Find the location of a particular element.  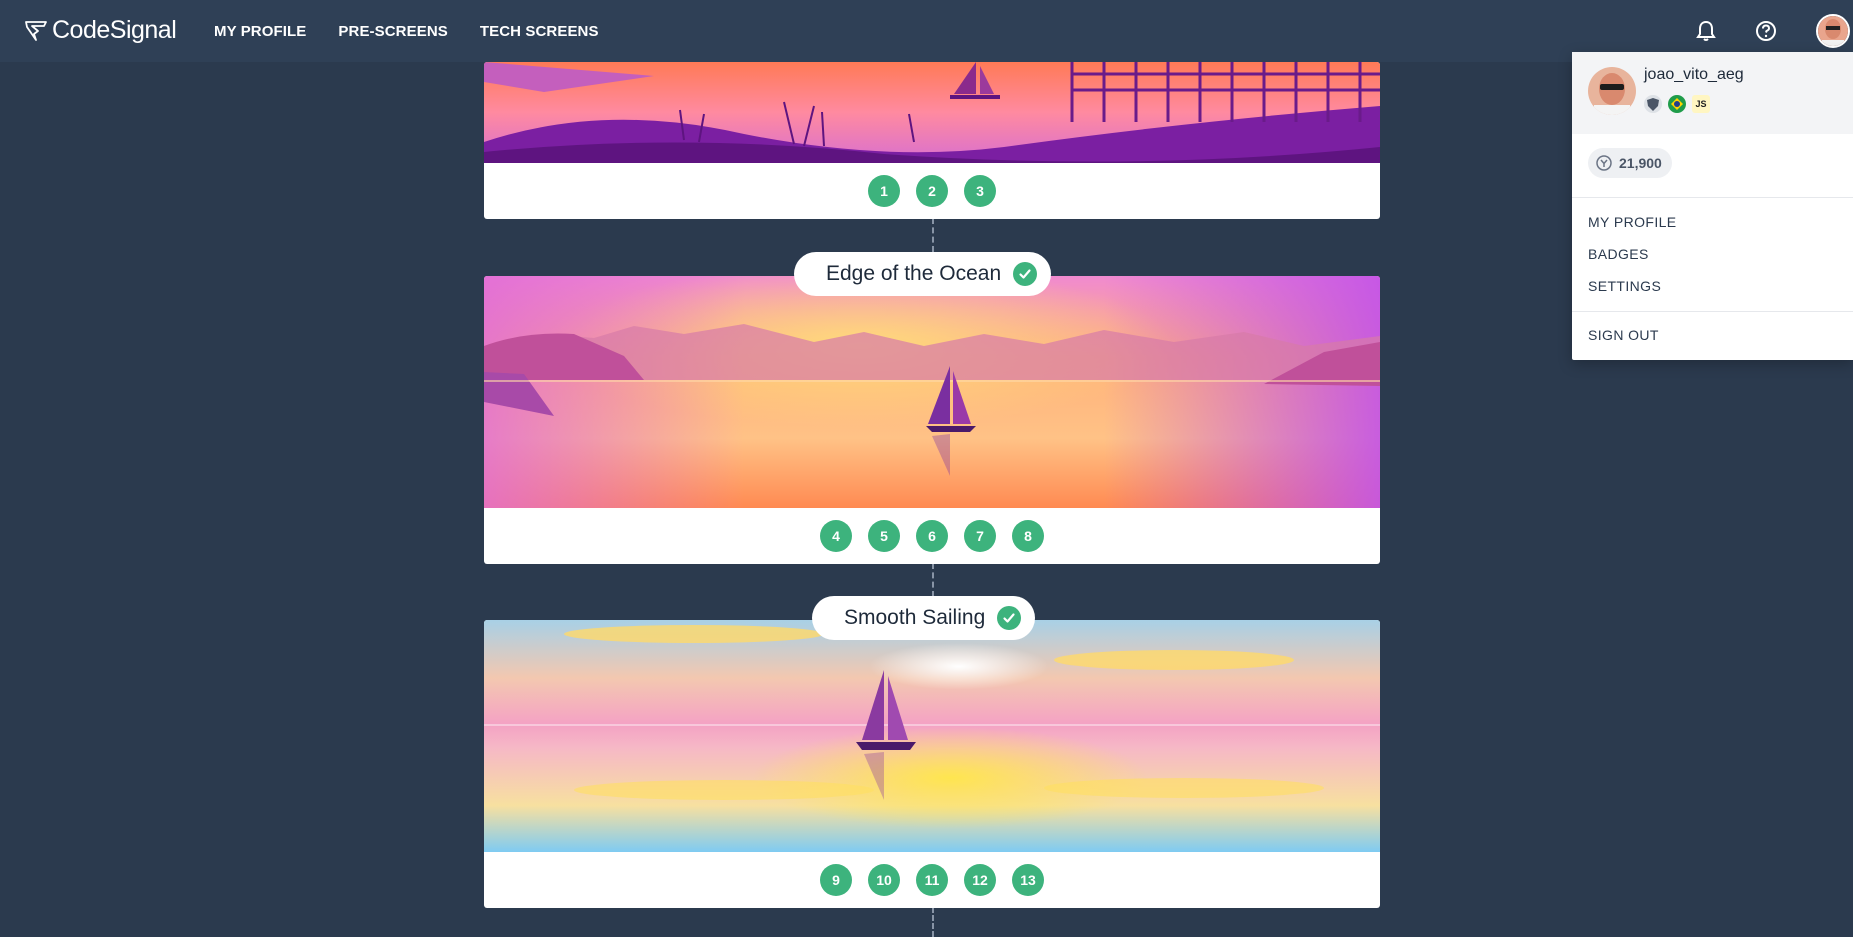

coin-count: 21,900 is located at coordinates (1640, 163).